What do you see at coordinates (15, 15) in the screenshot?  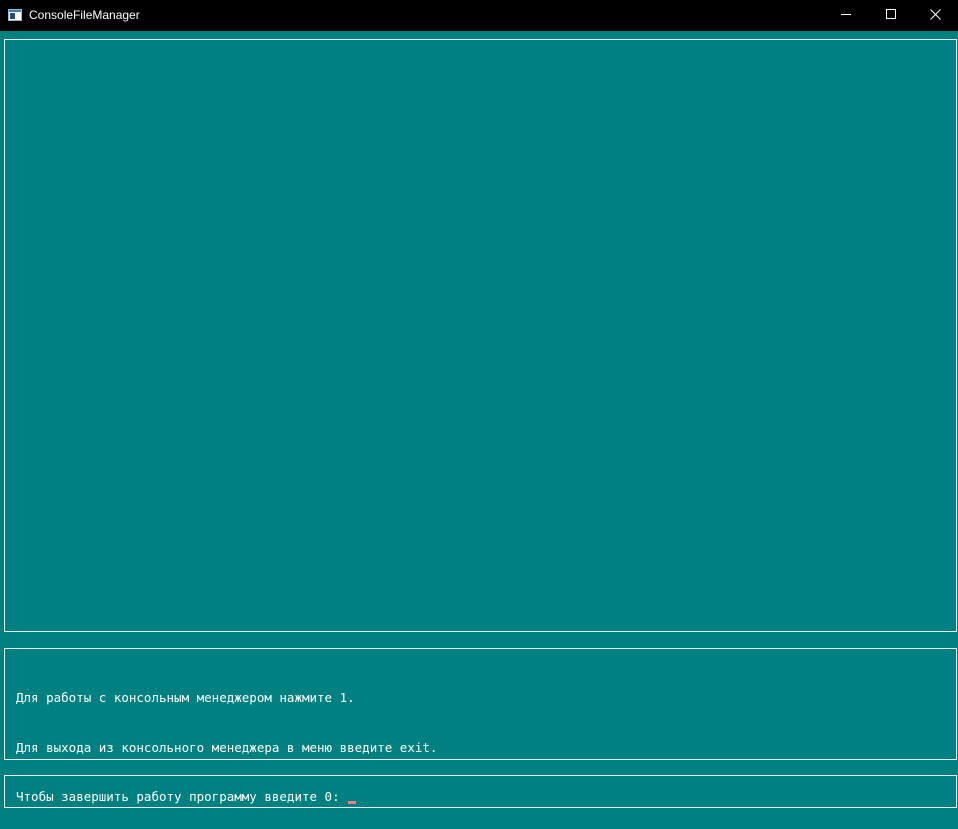 I see `console-window-icon` at bounding box center [15, 15].